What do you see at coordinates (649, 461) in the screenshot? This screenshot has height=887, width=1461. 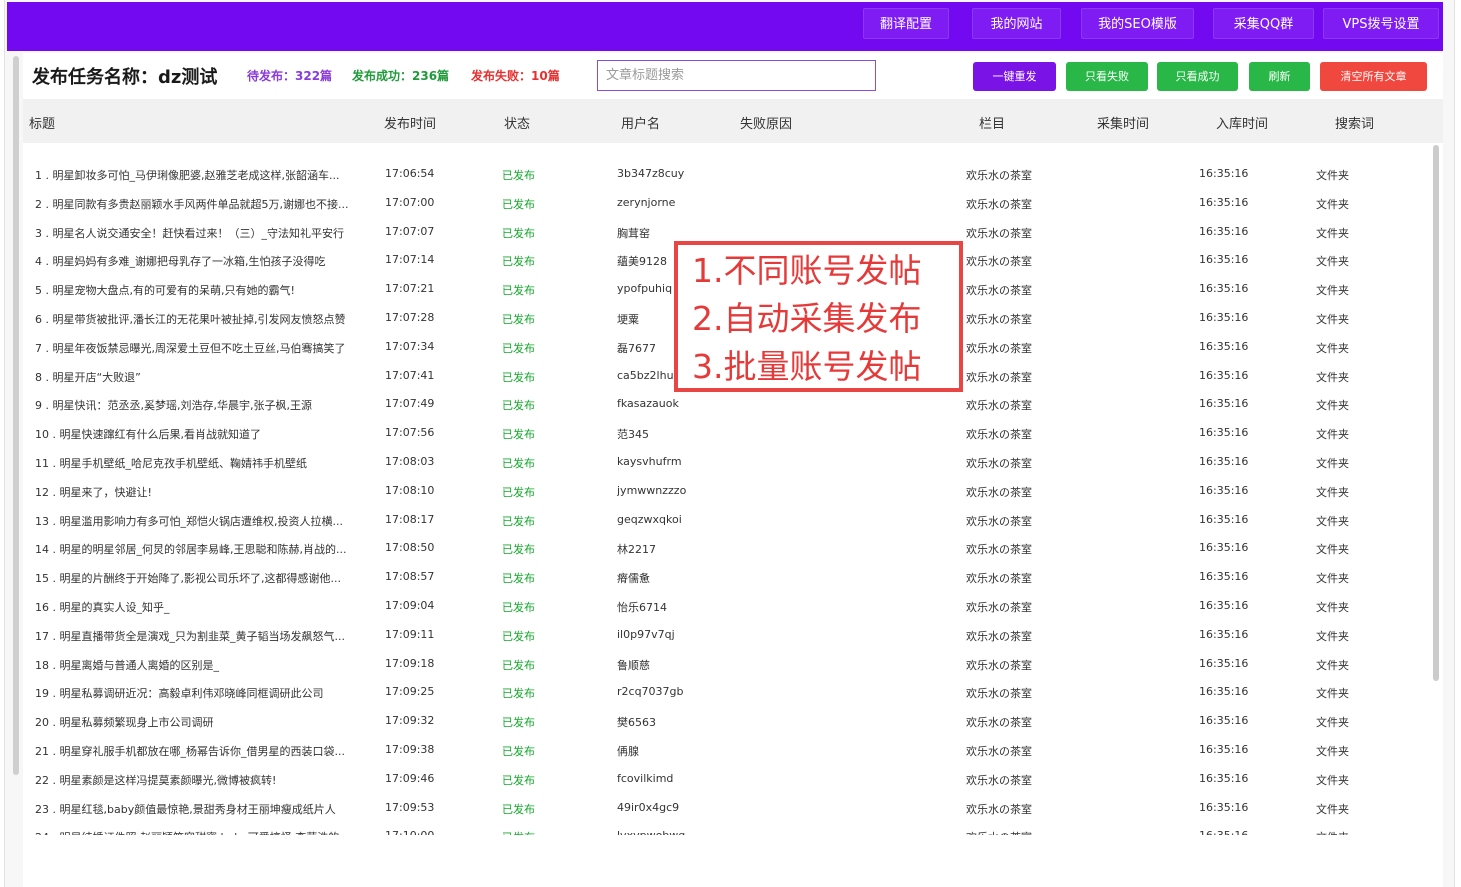 I see `cell-username: kaysvhufrm` at bounding box center [649, 461].